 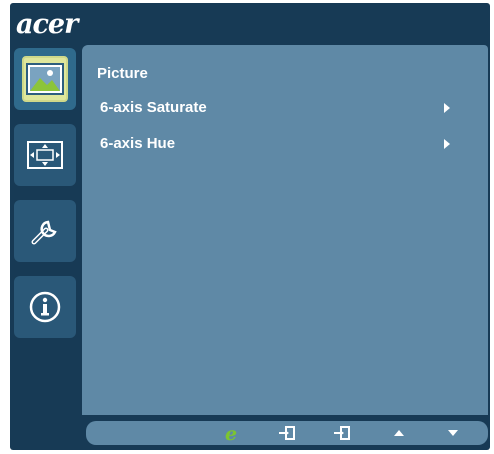 I want to click on menu-item-label: 6-axis Hue, so click(x=138, y=143).